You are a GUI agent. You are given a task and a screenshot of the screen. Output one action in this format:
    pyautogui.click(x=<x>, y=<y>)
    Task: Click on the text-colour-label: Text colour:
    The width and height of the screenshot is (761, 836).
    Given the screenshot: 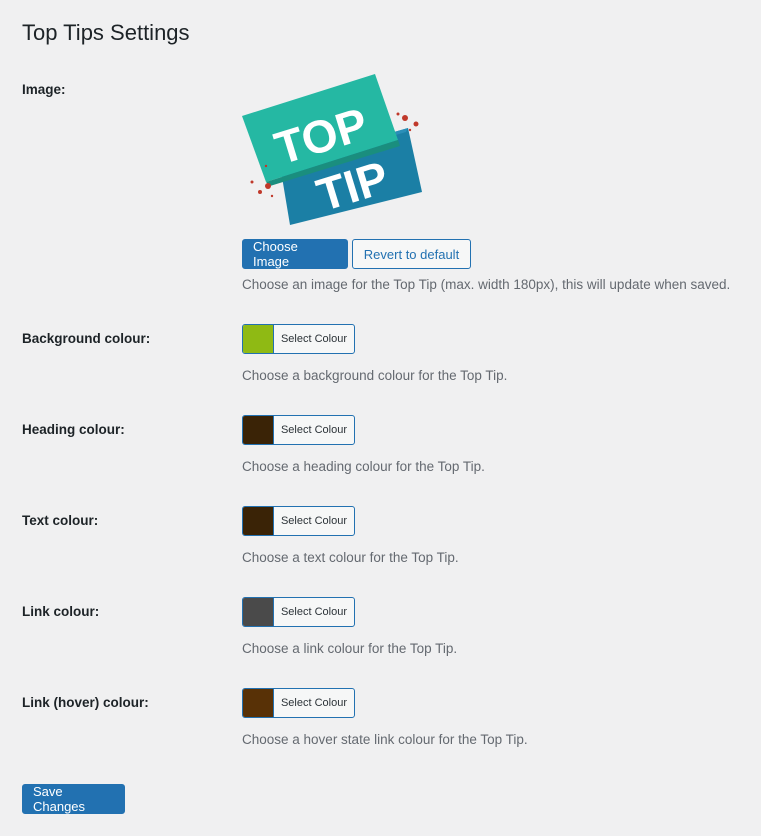 What is the action you would take?
    pyautogui.click(x=60, y=520)
    